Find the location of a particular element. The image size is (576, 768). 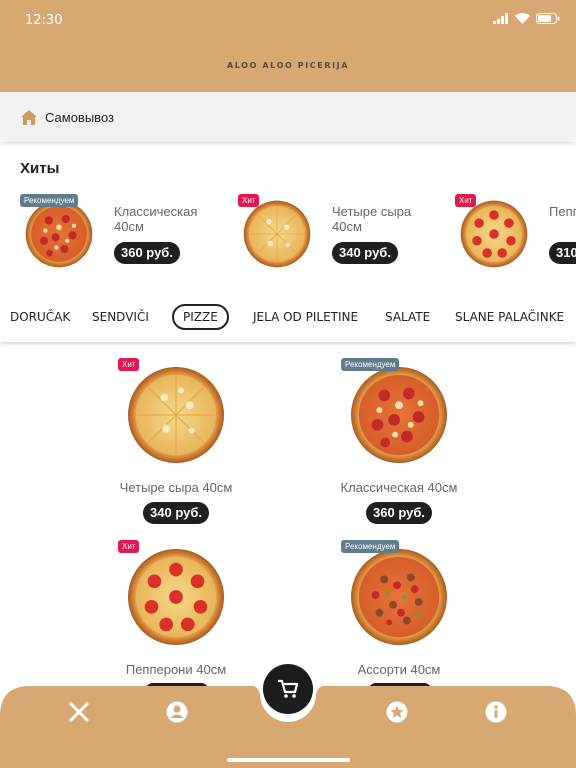

favorites-icon is located at coordinates (397, 712).